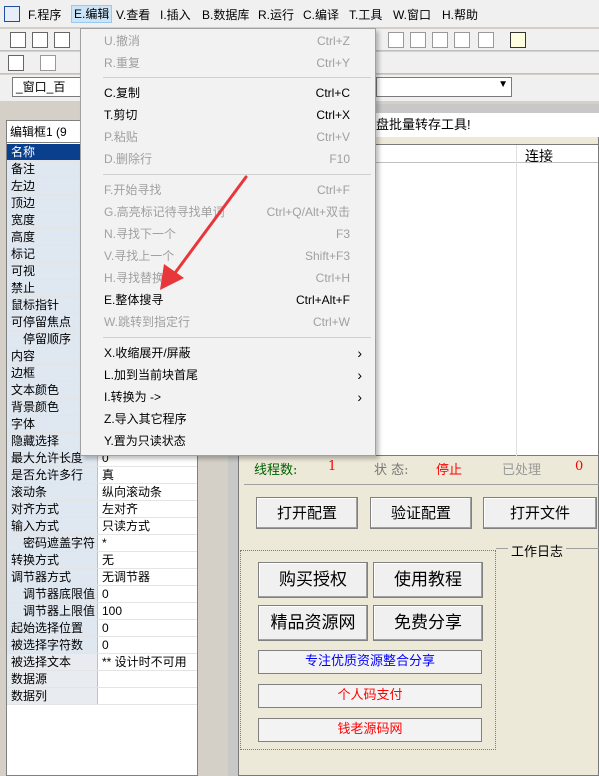 This screenshot has height=776, width=599. What do you see at coordinates (204, 232) in the screenshot?
I see `annotation-arrow` at bounding box center [204, 232].